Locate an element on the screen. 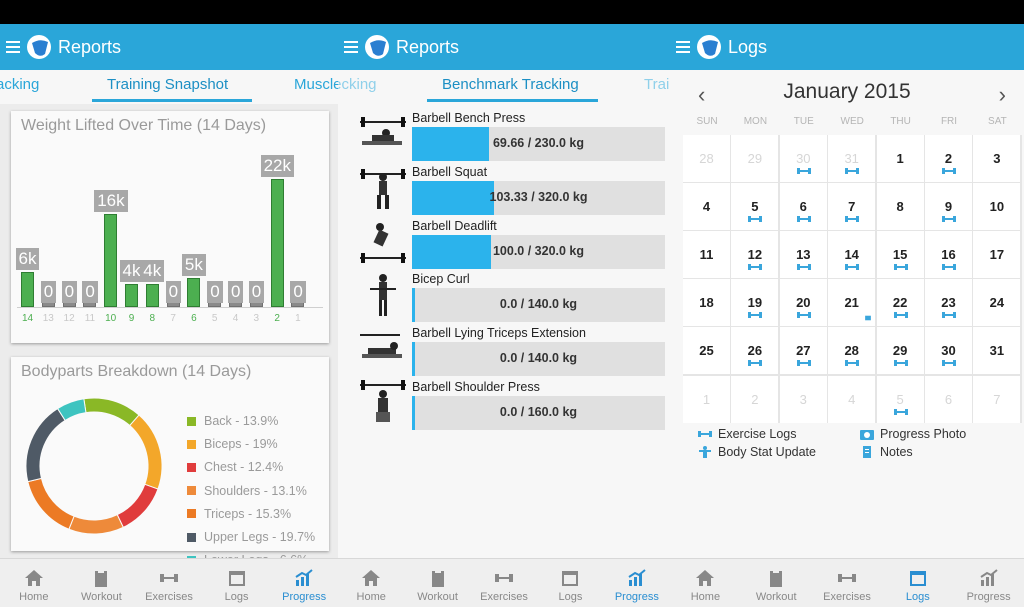 The image size is (1024, 607). weight-lifted-title: Weight Lifted Over Time (14 Days) is located at coordinates (144, 125).